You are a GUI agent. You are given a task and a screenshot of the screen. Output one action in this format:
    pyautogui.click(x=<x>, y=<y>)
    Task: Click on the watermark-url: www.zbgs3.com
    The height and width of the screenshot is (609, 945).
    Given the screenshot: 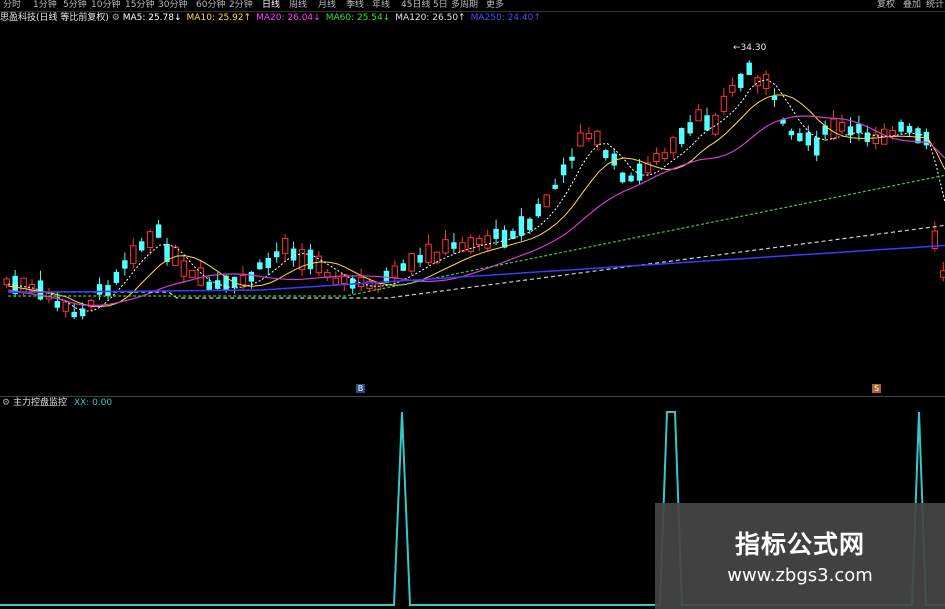 What is the action you would take?
    pyautogui.click(x=800, y=575)
    